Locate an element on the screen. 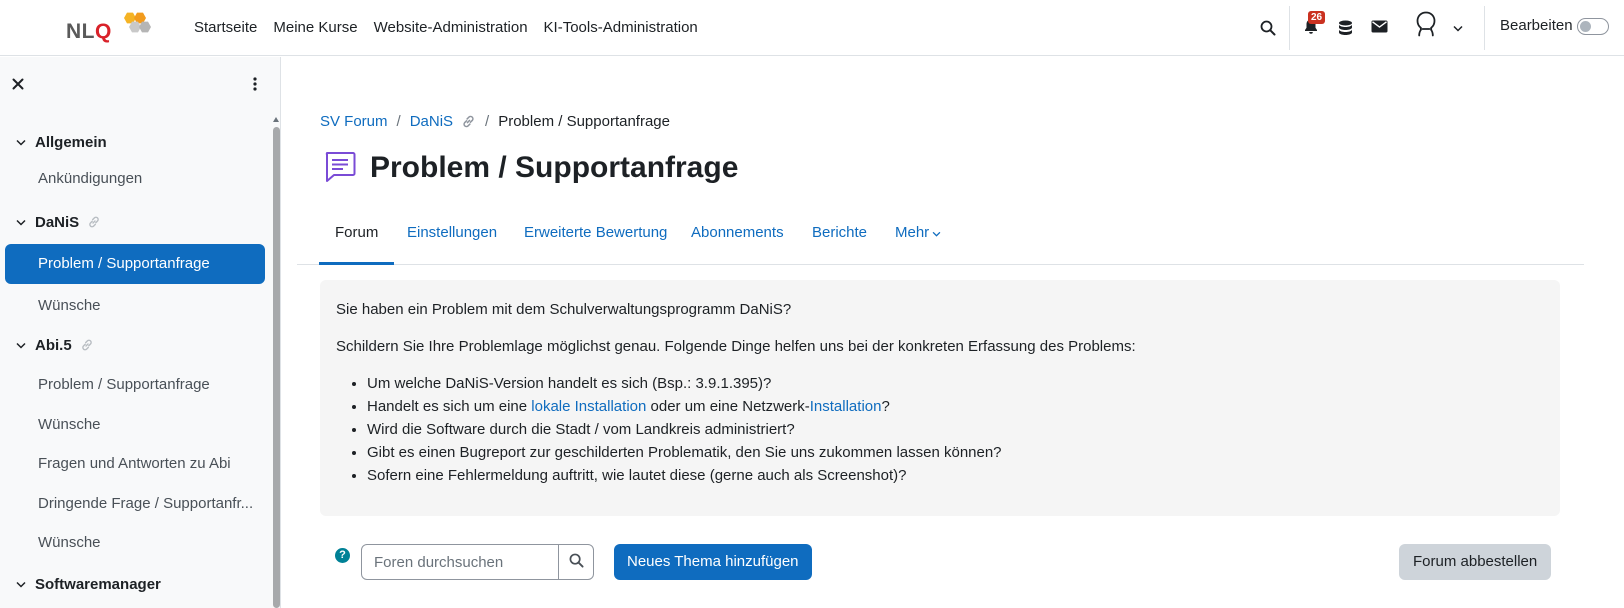 The width and height of the screenshot is (1624, 608). sidebar-section-allgemein: Allgemein is located at coordinates (60, 142).